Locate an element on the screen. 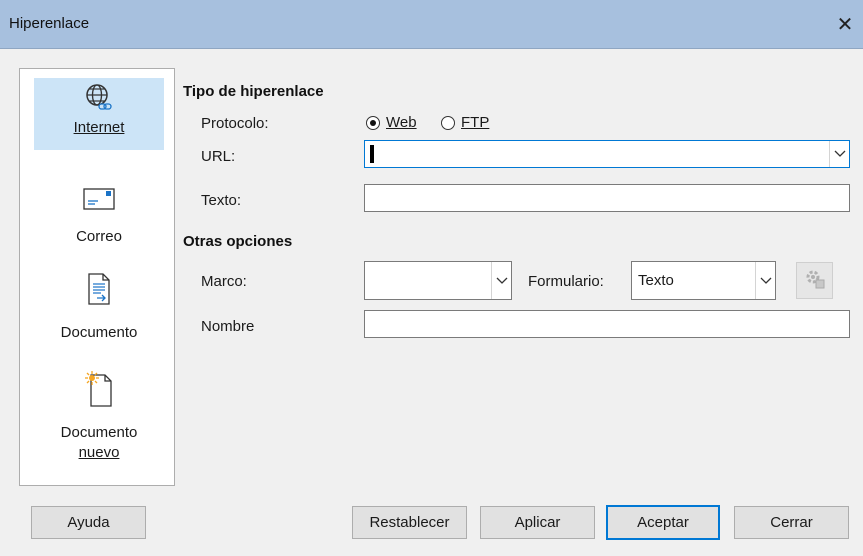 The width and height of the screenshot is (863, 556). protocol-ftp-radio: FTP is located at coordinates (465, 122).